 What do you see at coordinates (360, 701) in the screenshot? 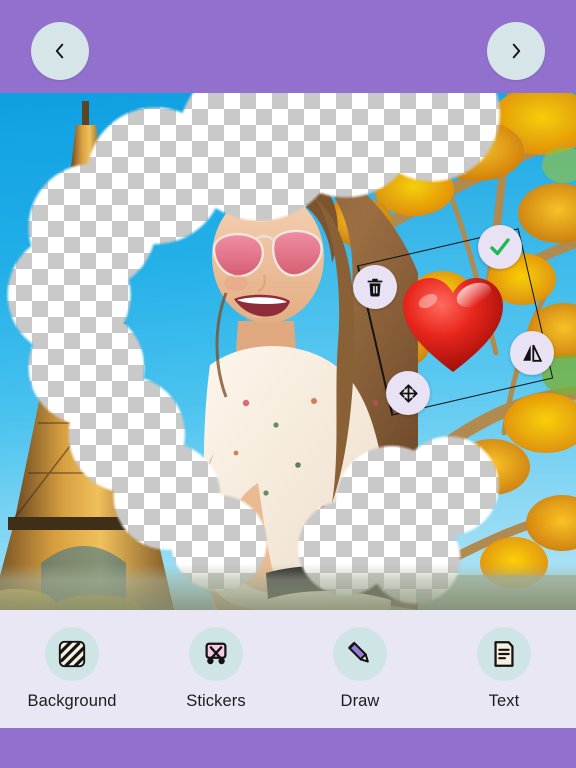
I see `tool-draw-label: Draw` at bounding box center [360, 701].